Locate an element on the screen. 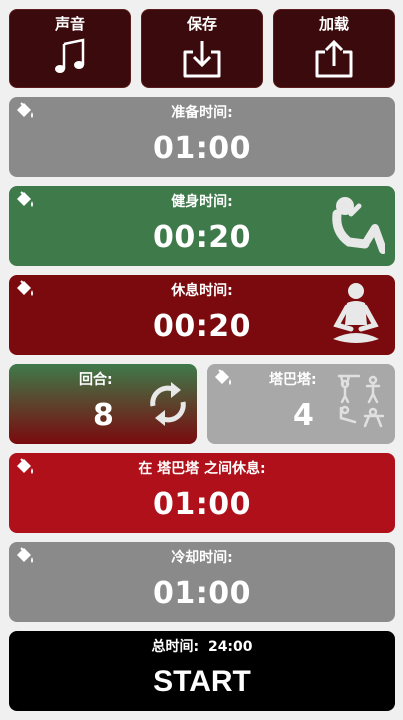  save-button: 保存 is located at coordinates (202, 48).